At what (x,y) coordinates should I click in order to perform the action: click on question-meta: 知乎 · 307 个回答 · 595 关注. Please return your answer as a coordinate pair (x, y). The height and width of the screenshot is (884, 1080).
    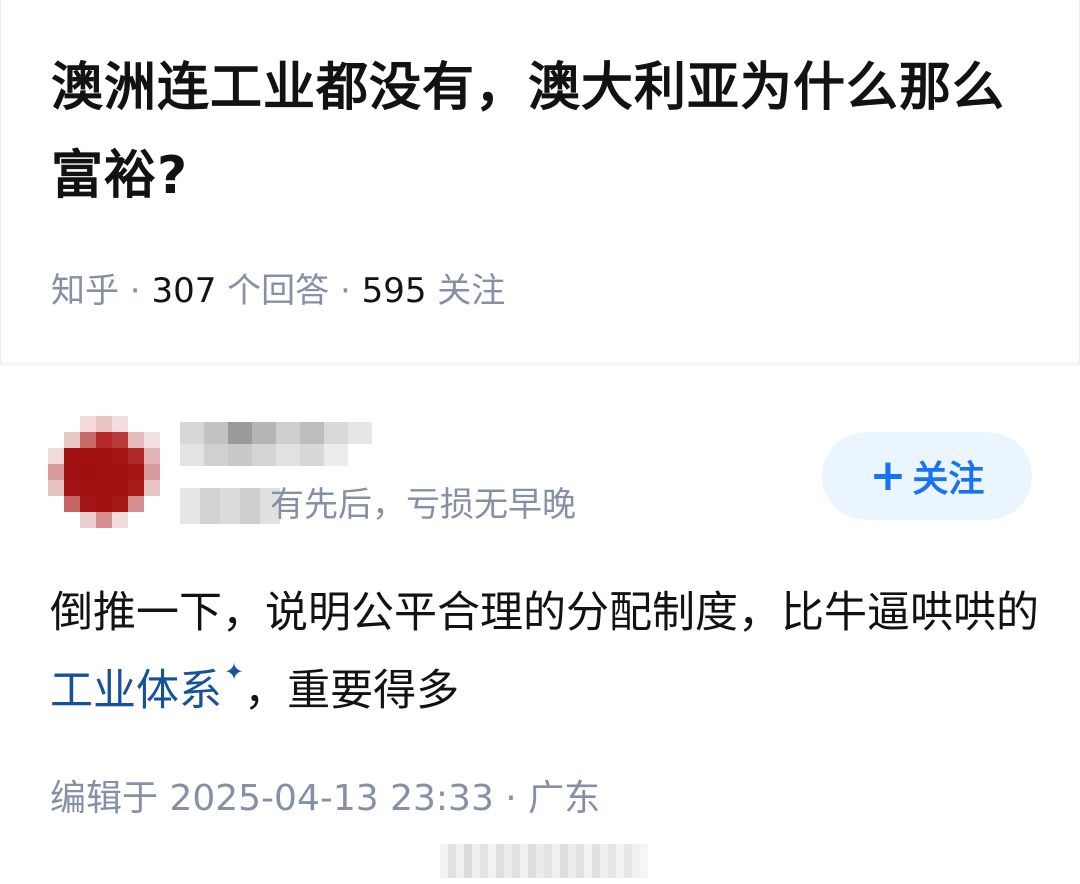
    Looking at the image, I should click on (278, 291).